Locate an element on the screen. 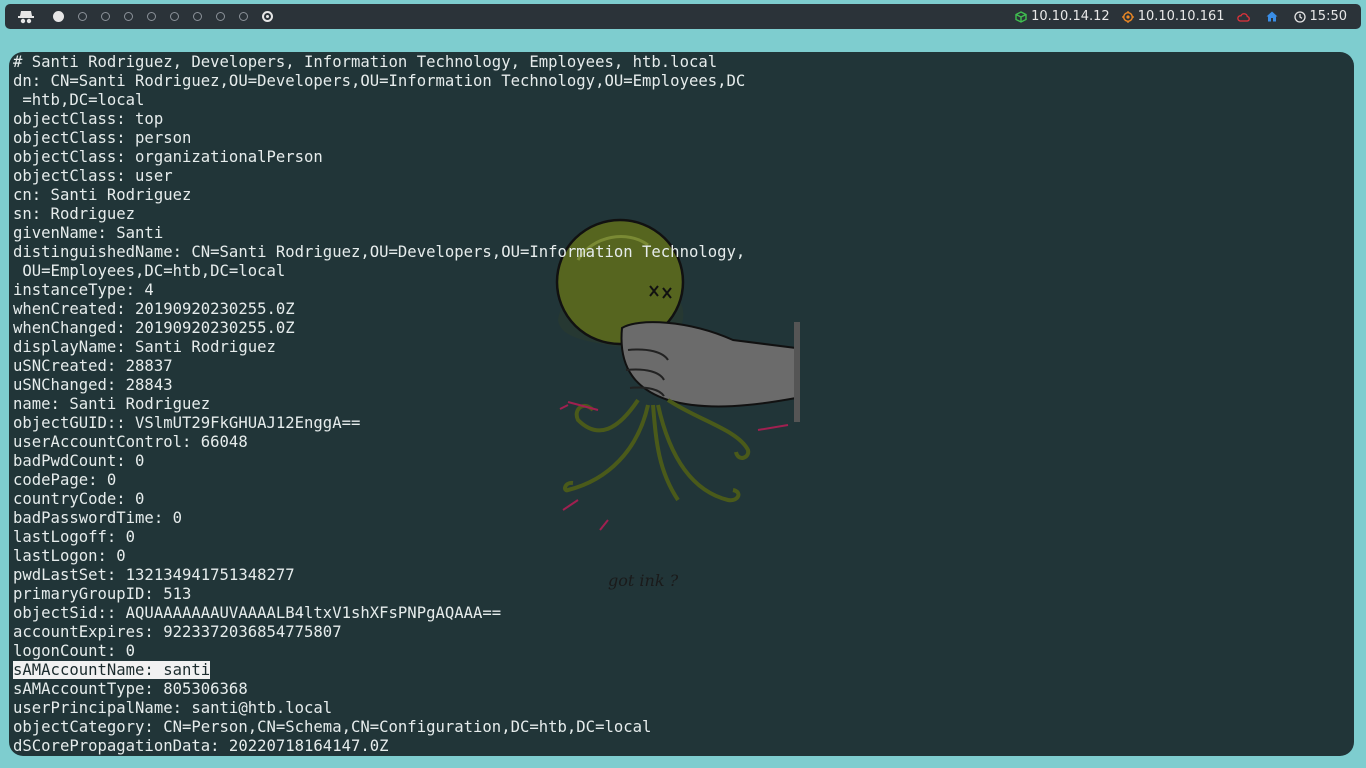  terminal-line-text: sn: Rodriguez is located at coordinates (74, 214).